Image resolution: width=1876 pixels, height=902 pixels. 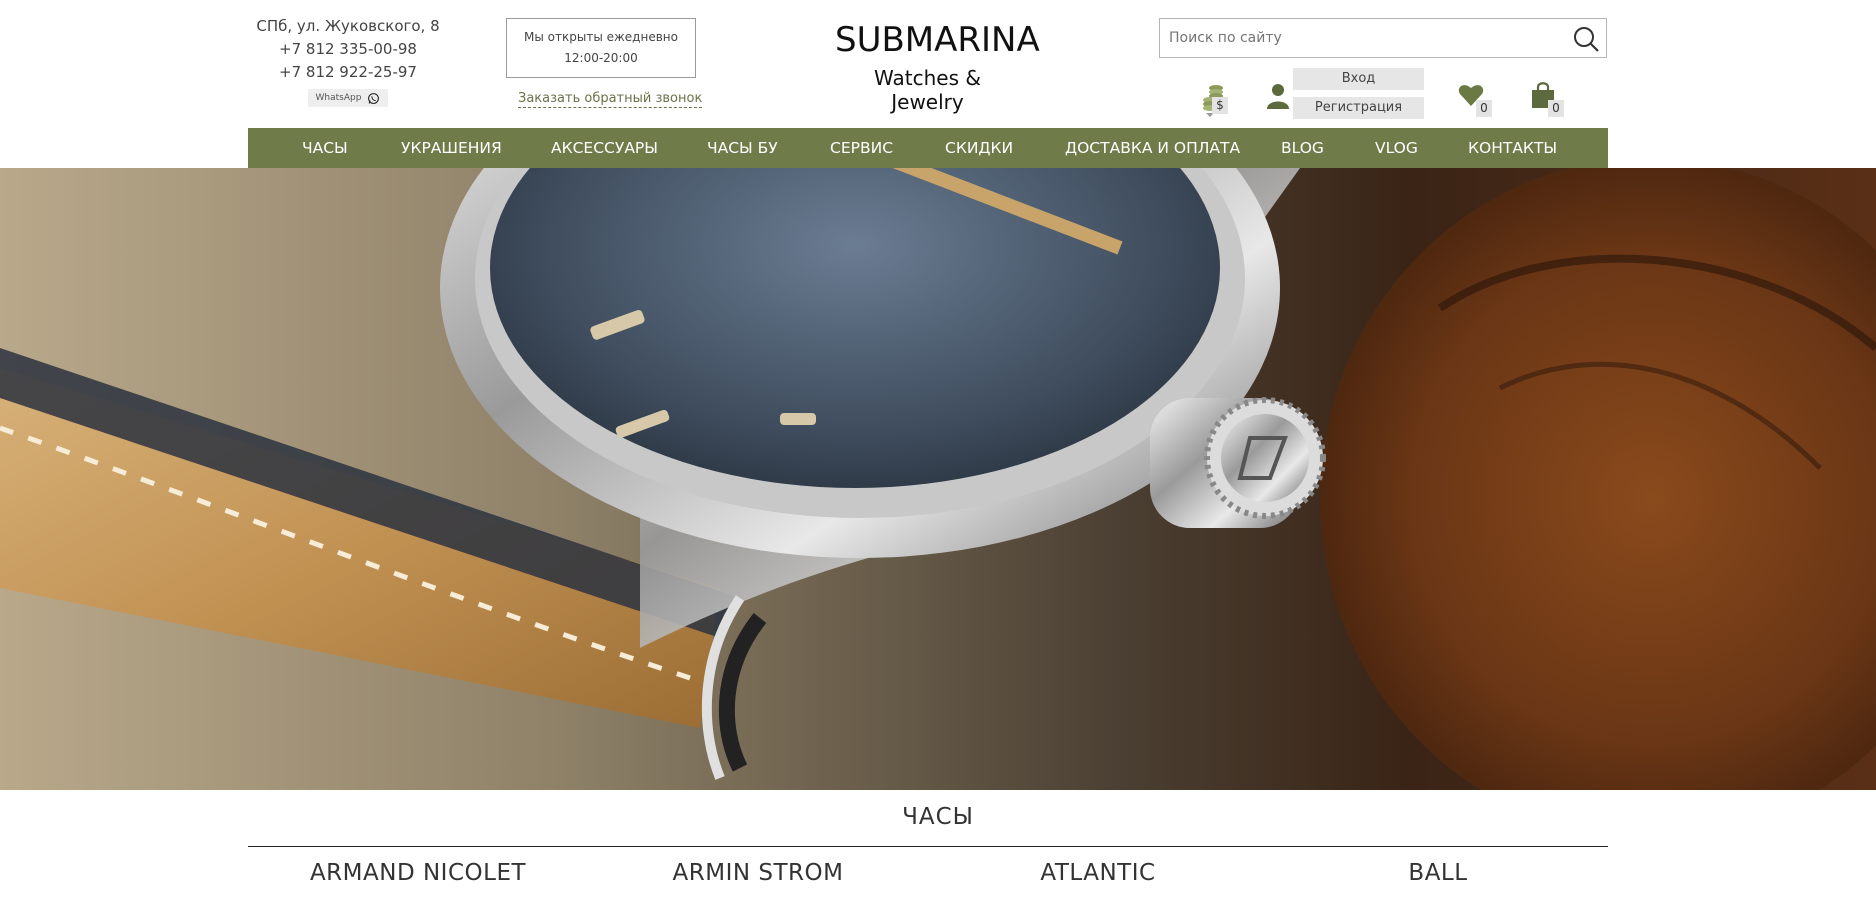 I want to click on whatsapp-label: WhatsApp, so click(x=338, y=98).